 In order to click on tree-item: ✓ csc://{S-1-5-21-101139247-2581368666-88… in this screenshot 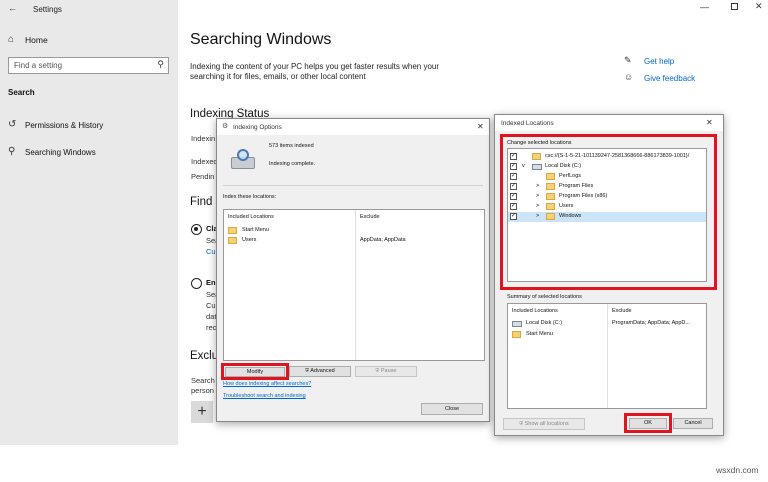, I will do `click(607, 157)`.